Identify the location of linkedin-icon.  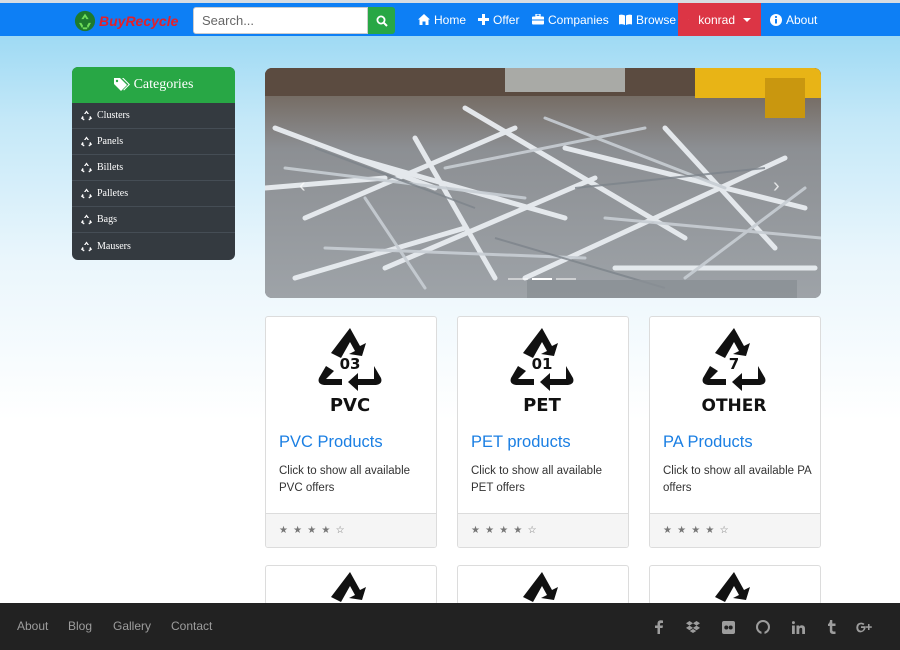
(798, 627).